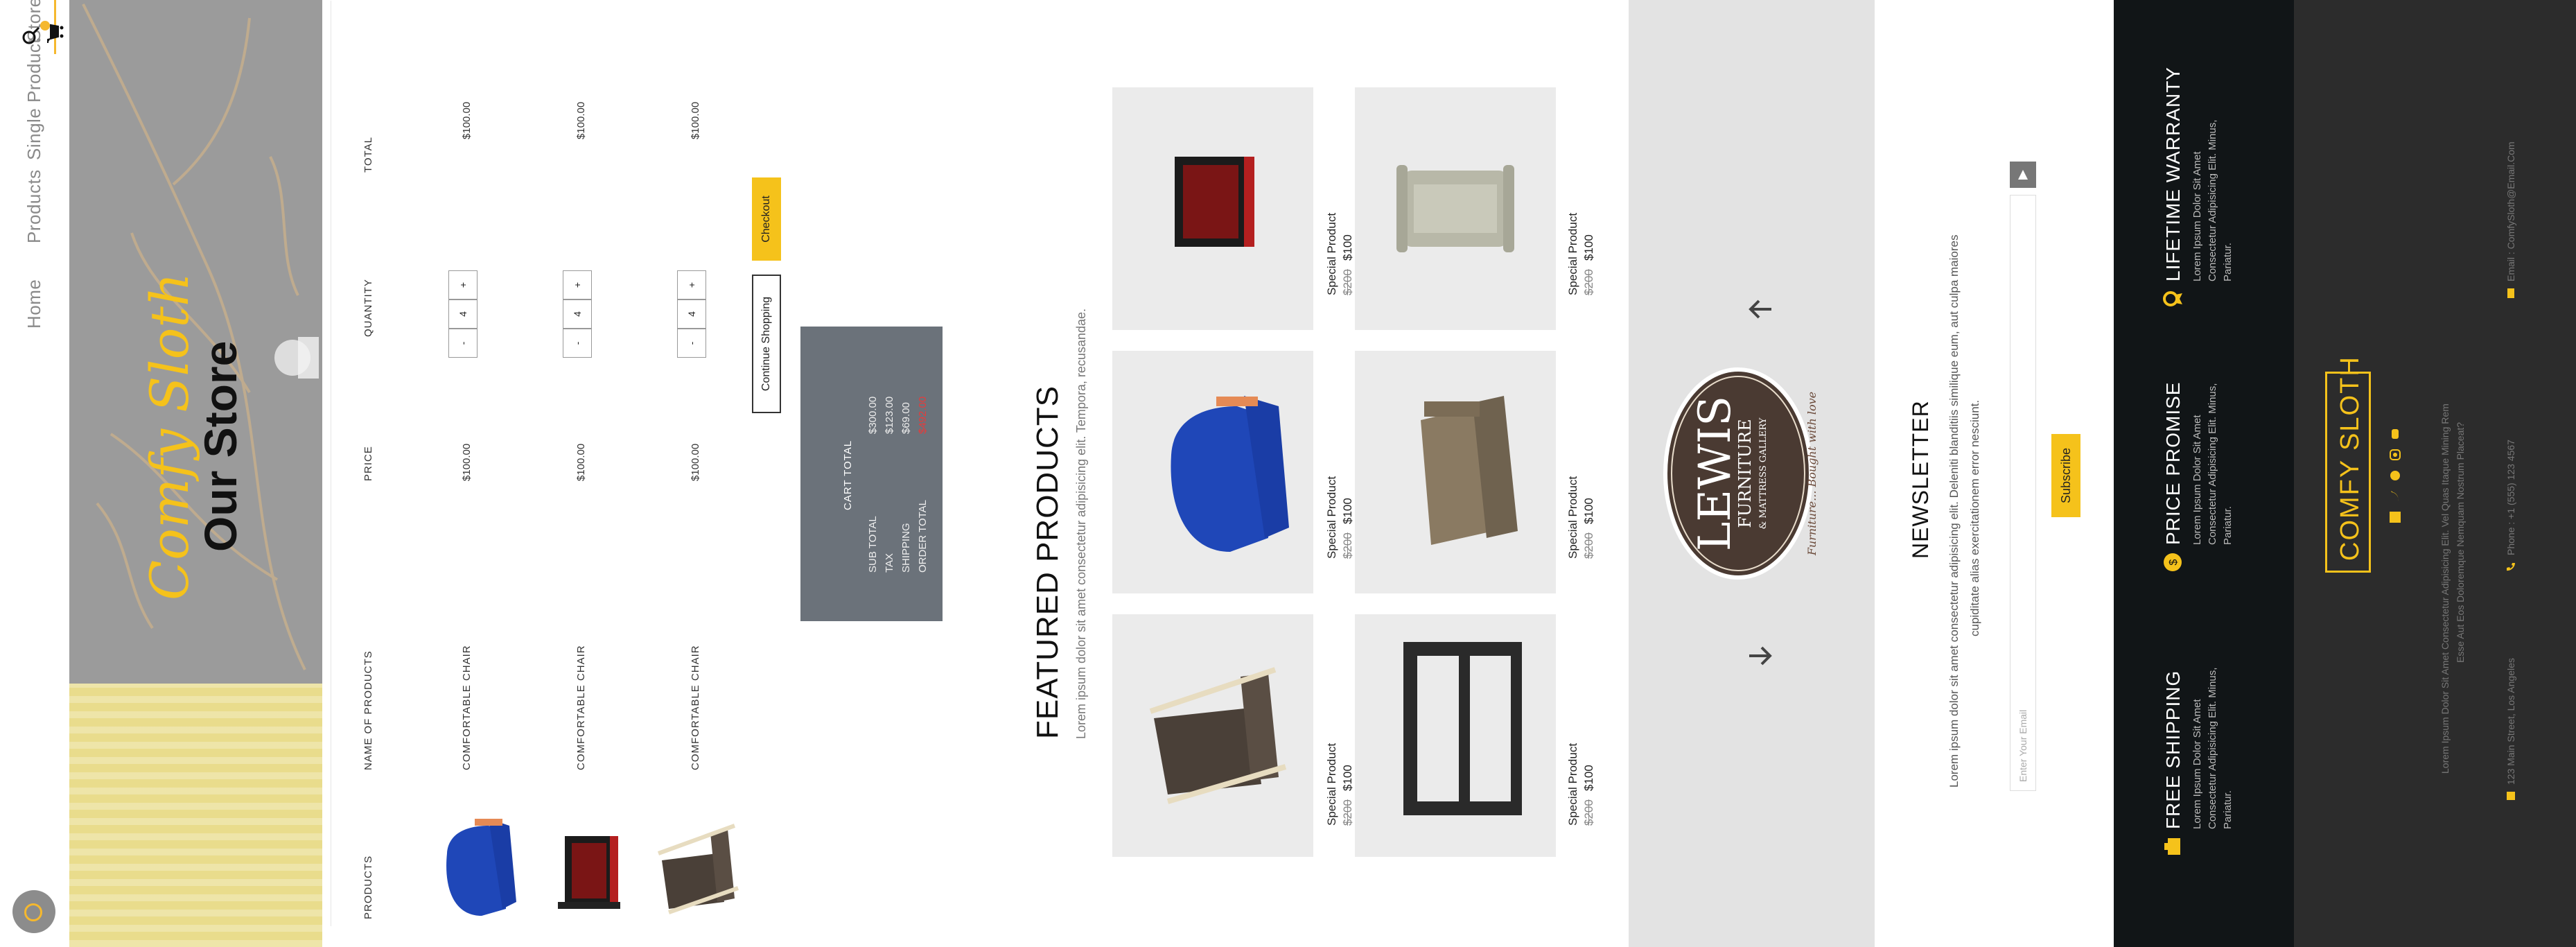 This screenshot has width=2576, height=947. What do you see at coordinates (220, 446) in the screenshot?
I see `hero-title: Our Store` at bounding box center [220, 446].